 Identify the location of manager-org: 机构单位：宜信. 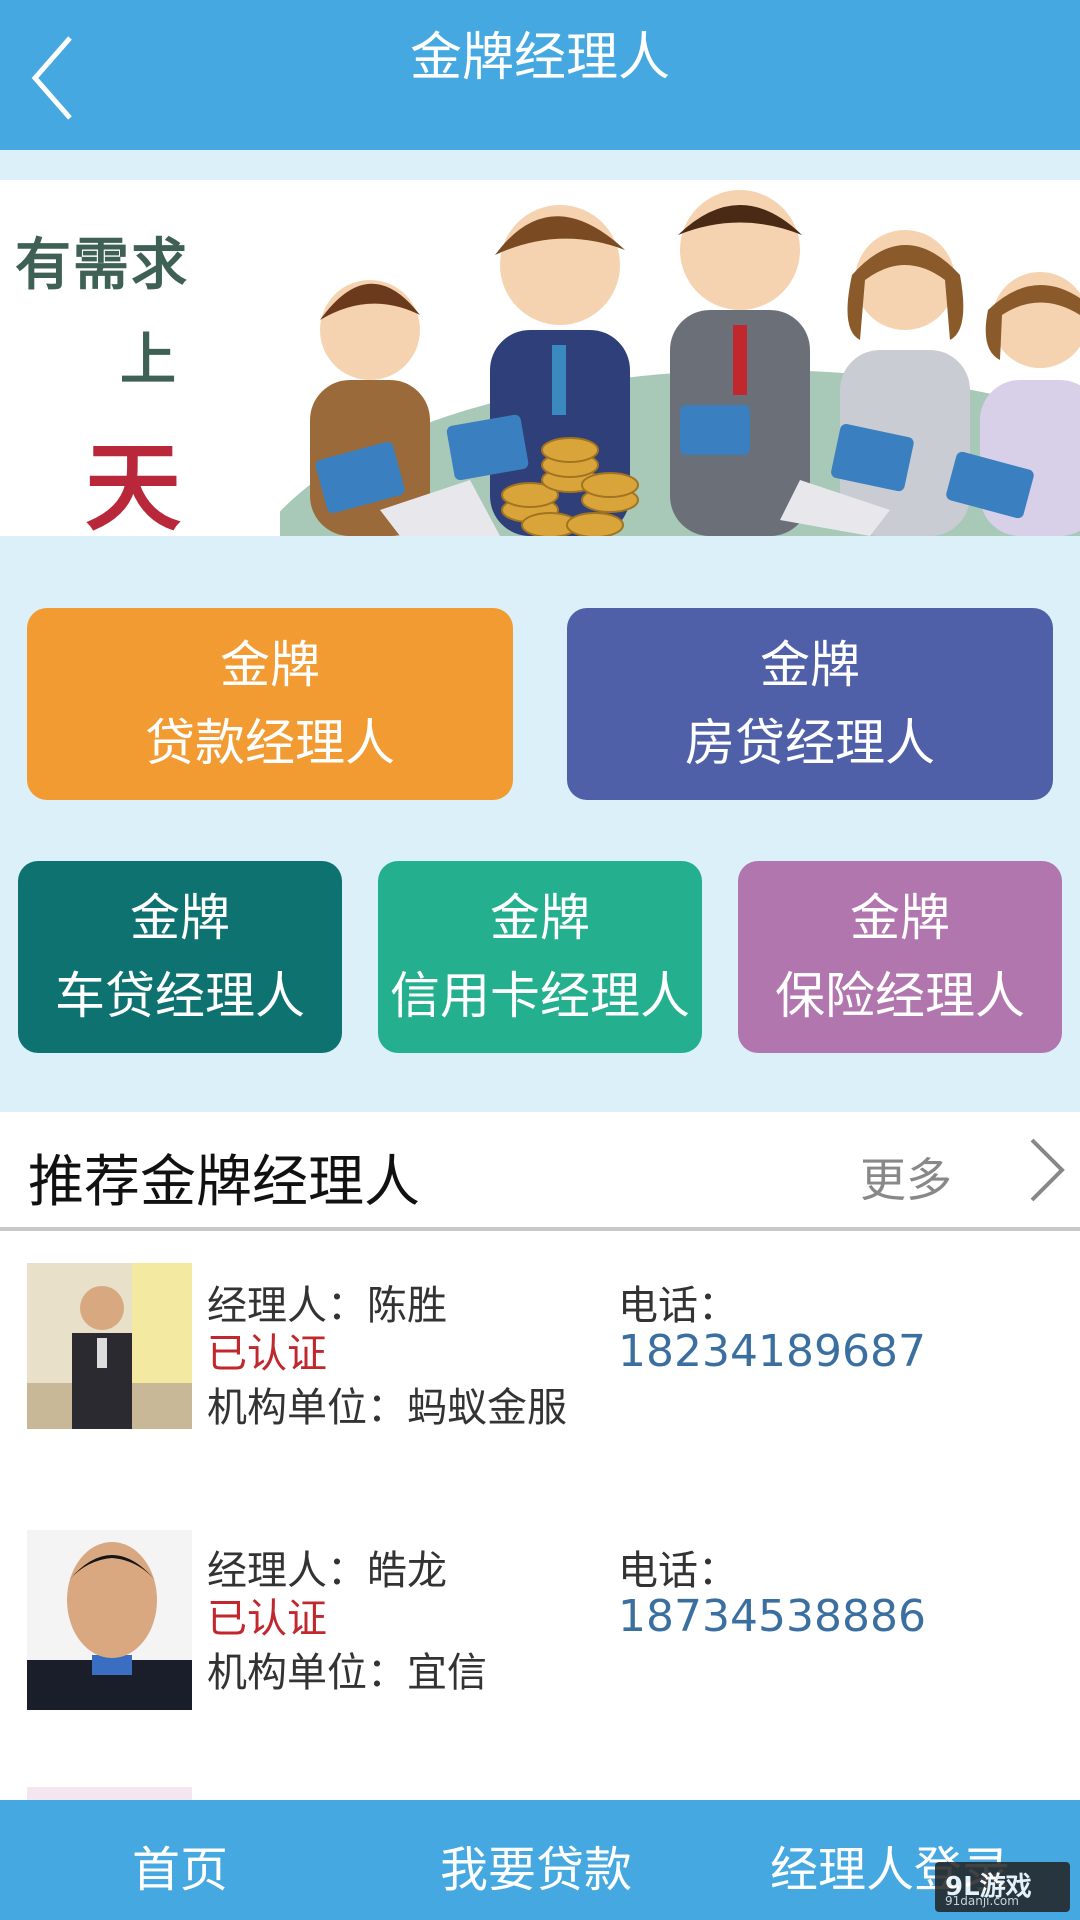
(347, 1673).